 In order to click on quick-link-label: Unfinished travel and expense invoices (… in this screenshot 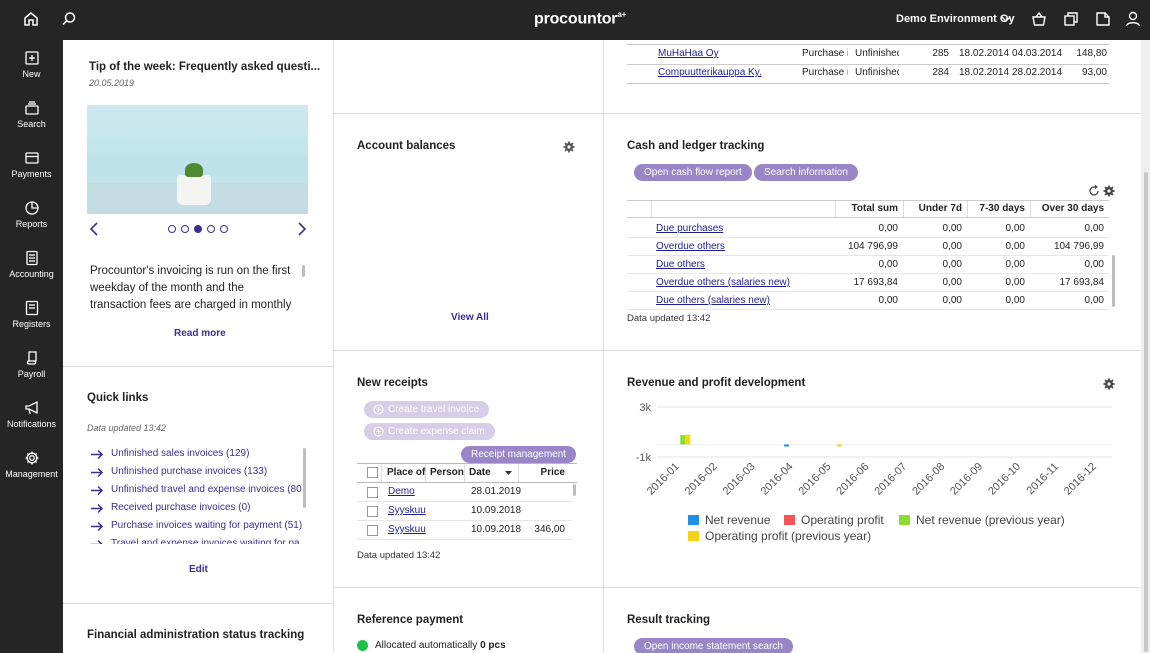, I will do `click(206, 489)`.